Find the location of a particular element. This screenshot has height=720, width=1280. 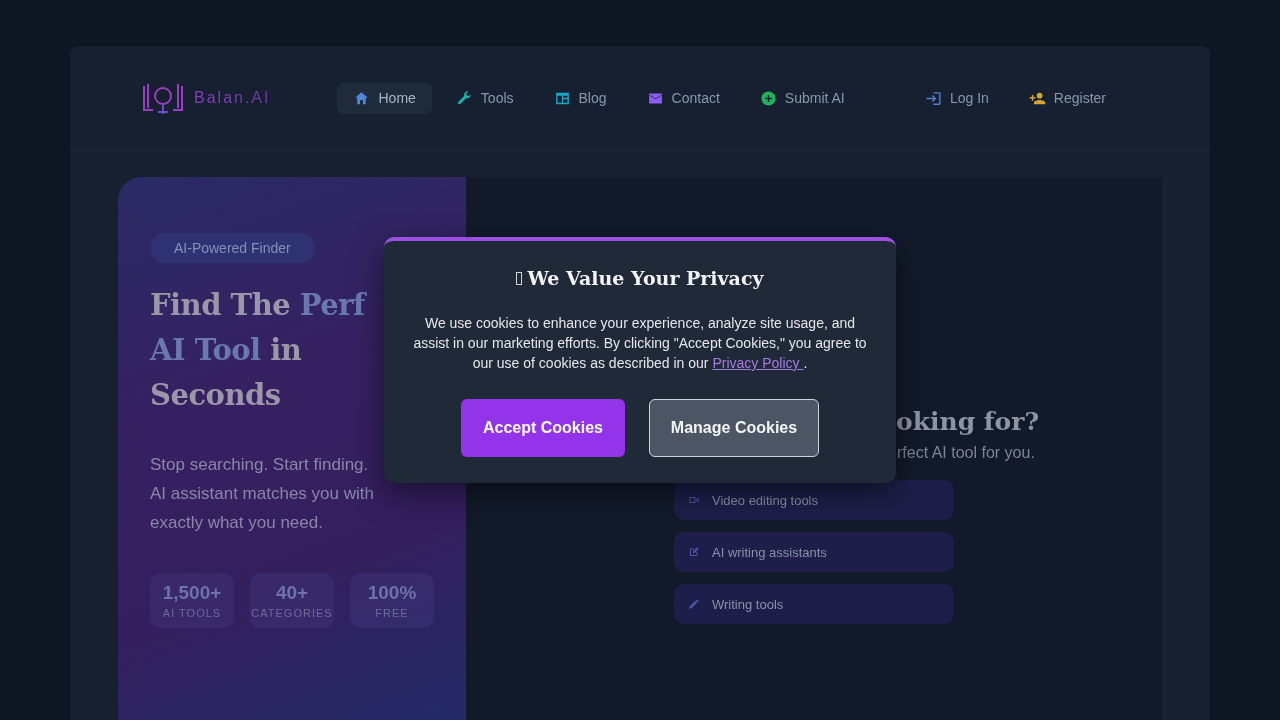

video-camera-icon is located at coordinates (694, 500).